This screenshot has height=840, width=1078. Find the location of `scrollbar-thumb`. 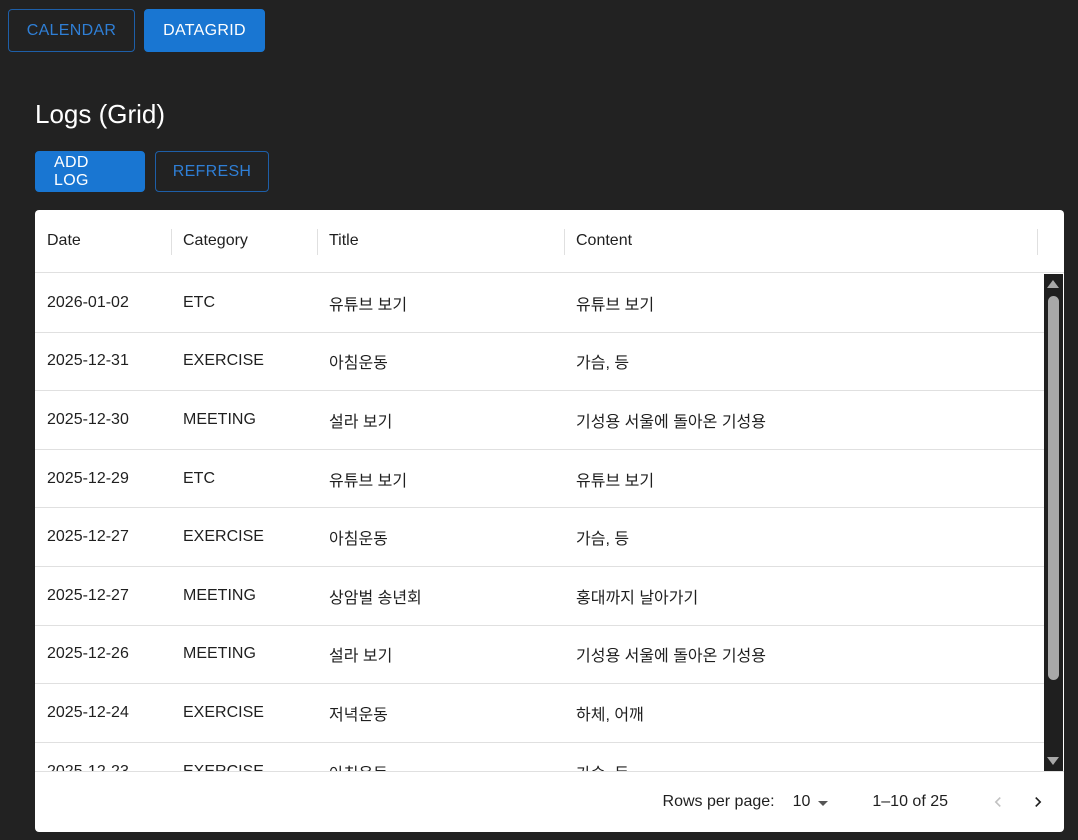

scrollbar-thumb is located at coordinates (1053, 488).